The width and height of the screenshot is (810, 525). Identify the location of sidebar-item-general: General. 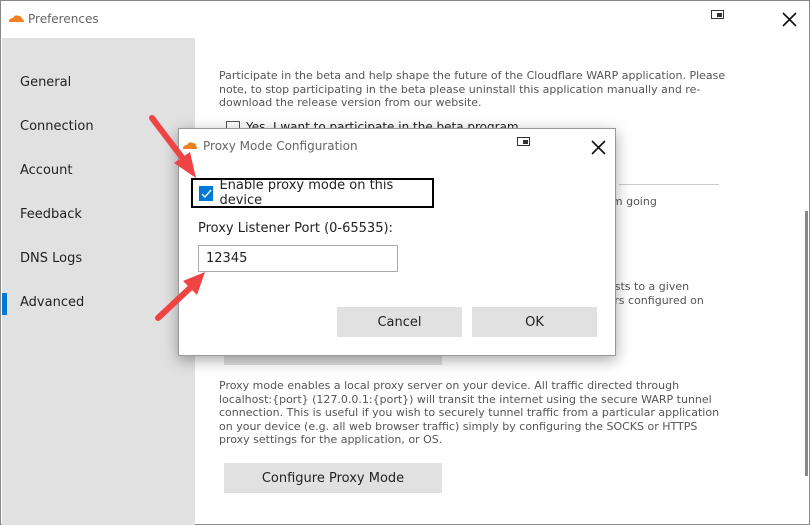
(45, 82).